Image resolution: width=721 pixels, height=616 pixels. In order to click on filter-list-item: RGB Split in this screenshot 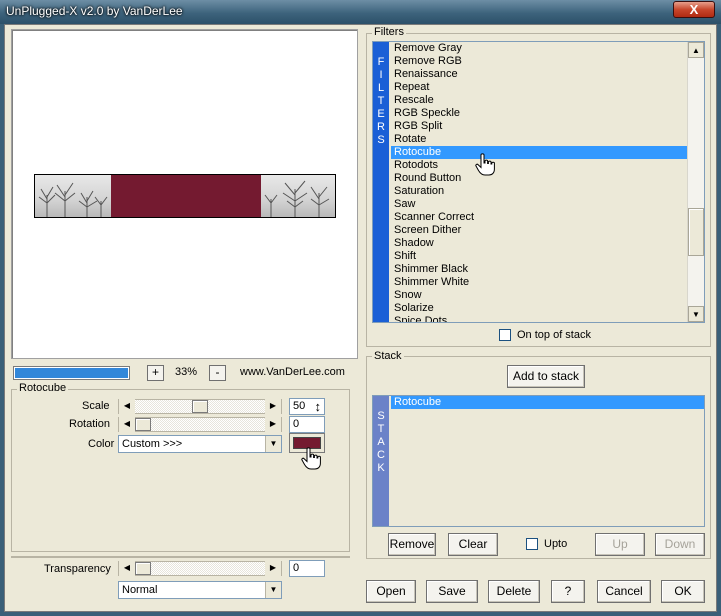, I will do `click(539, 126)`.